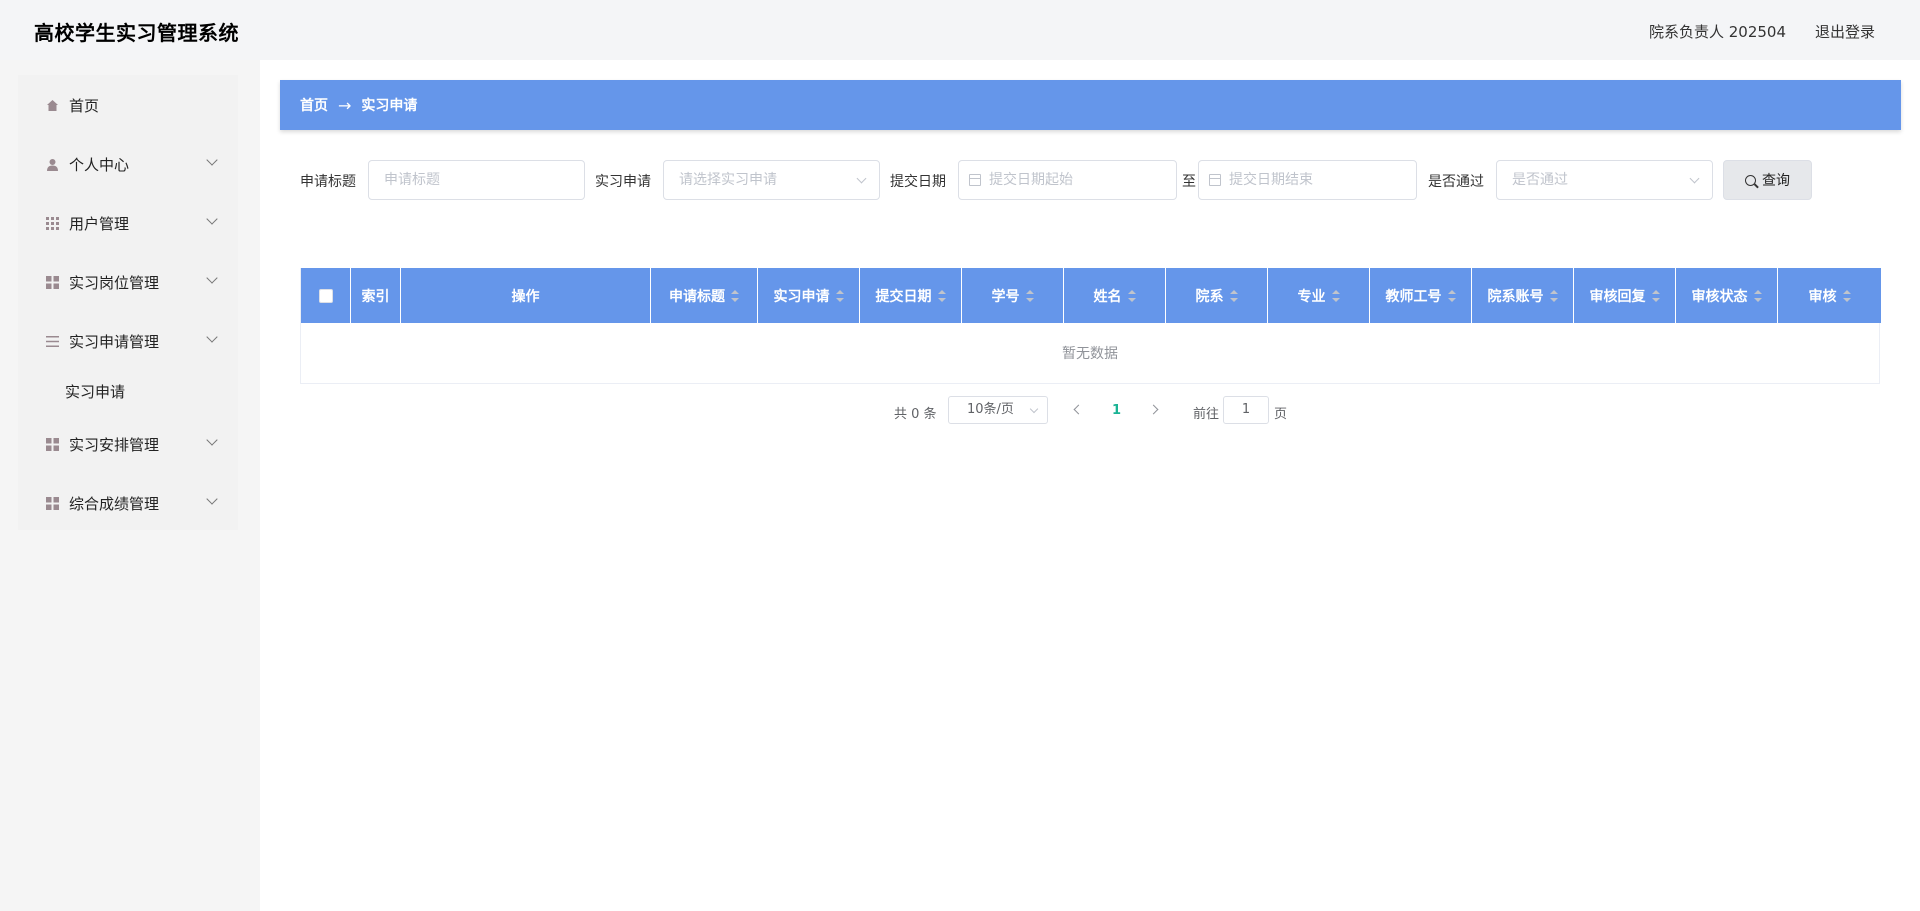 This screenshot has height=911, width=1920. Describe the element at coordinates (1776, 181) in the screenshot. I see `query-button-label: 查询` at that location.